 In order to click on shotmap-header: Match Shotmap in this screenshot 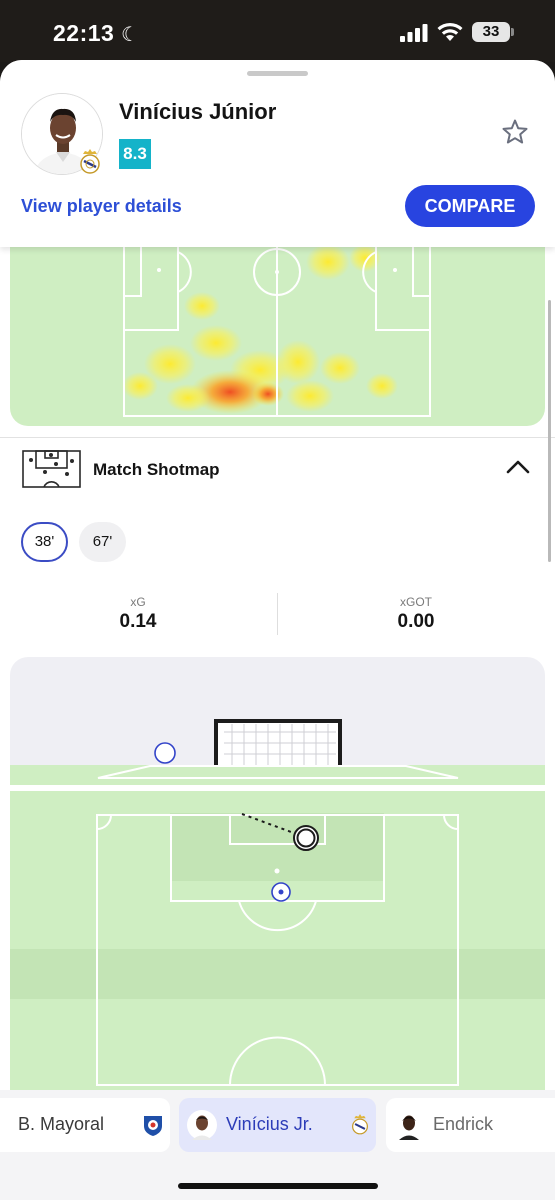, I will do `click(277, 470)`.